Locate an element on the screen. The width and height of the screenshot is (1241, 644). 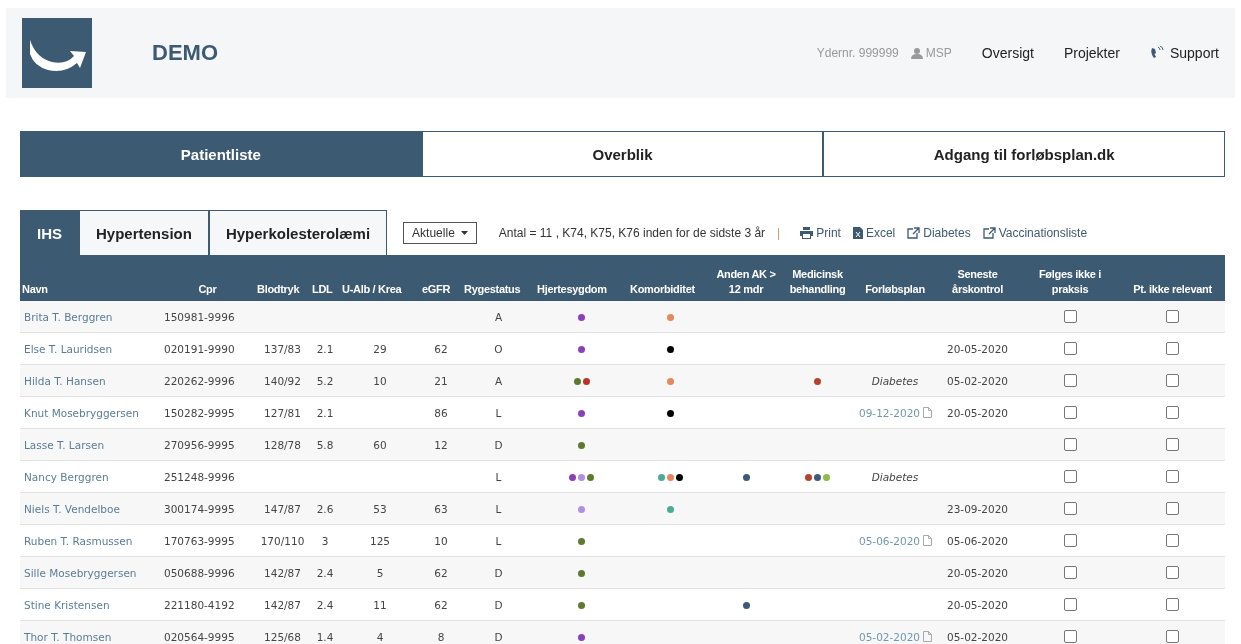
support-link: Support is located at coordinates (1184, 53).